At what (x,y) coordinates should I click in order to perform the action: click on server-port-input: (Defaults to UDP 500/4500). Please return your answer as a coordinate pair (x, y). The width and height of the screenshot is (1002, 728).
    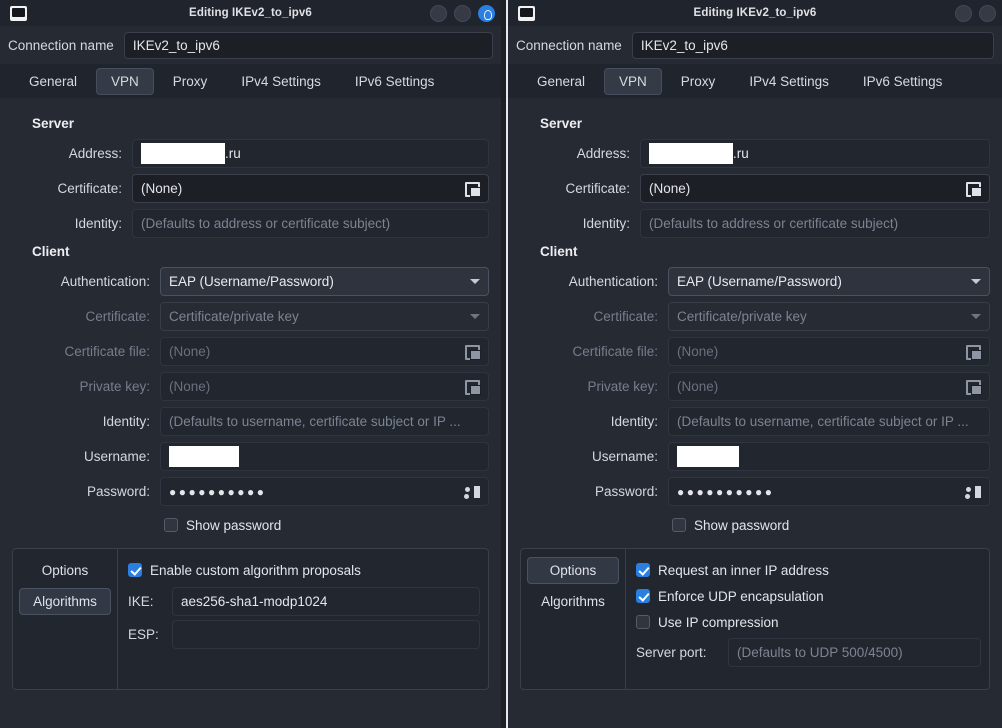
    Looking at the image, I should click on (854, 652).